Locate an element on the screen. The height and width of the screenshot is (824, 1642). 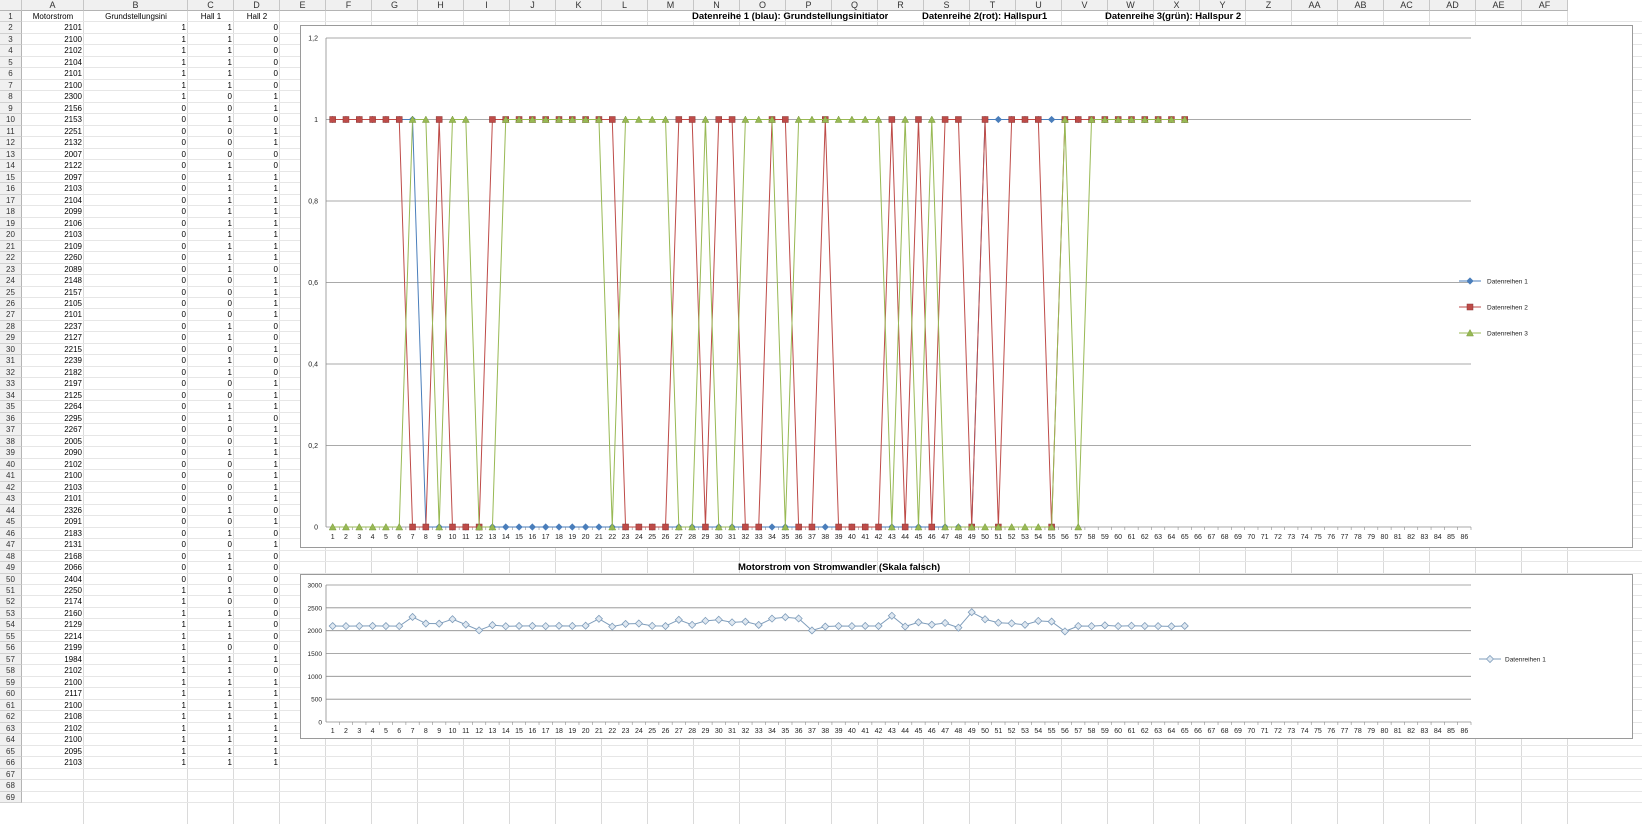
header-cell: Hall 1 is located at coordinates (211, 16).